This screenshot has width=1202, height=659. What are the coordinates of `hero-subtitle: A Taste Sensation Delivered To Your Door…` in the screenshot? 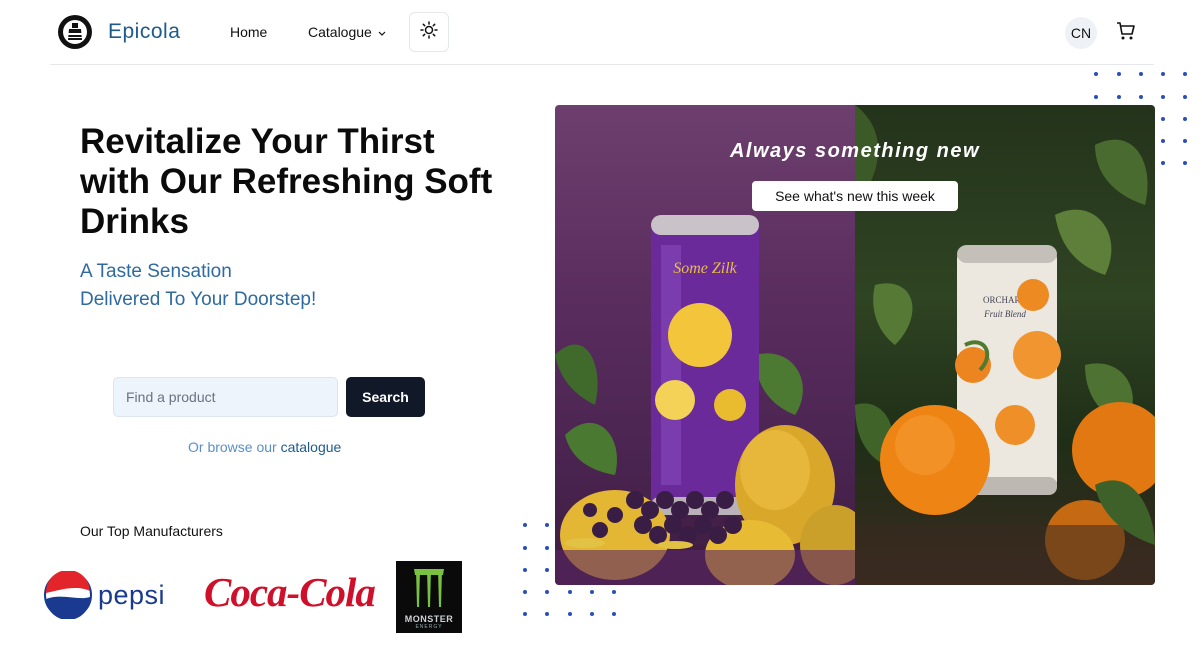 It's located at (198, 286).